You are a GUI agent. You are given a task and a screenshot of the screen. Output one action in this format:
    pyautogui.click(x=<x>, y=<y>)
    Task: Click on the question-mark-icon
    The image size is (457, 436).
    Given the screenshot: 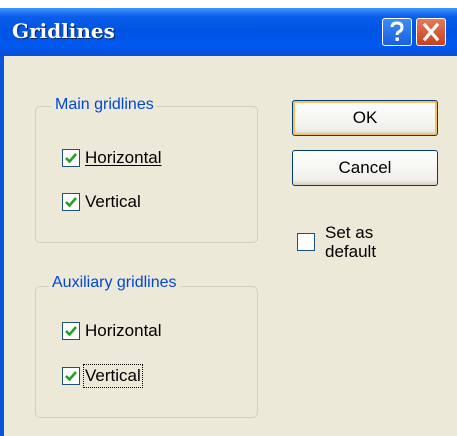 What is the action you would take?
    pyautogui.click(x=397, y=31)
    